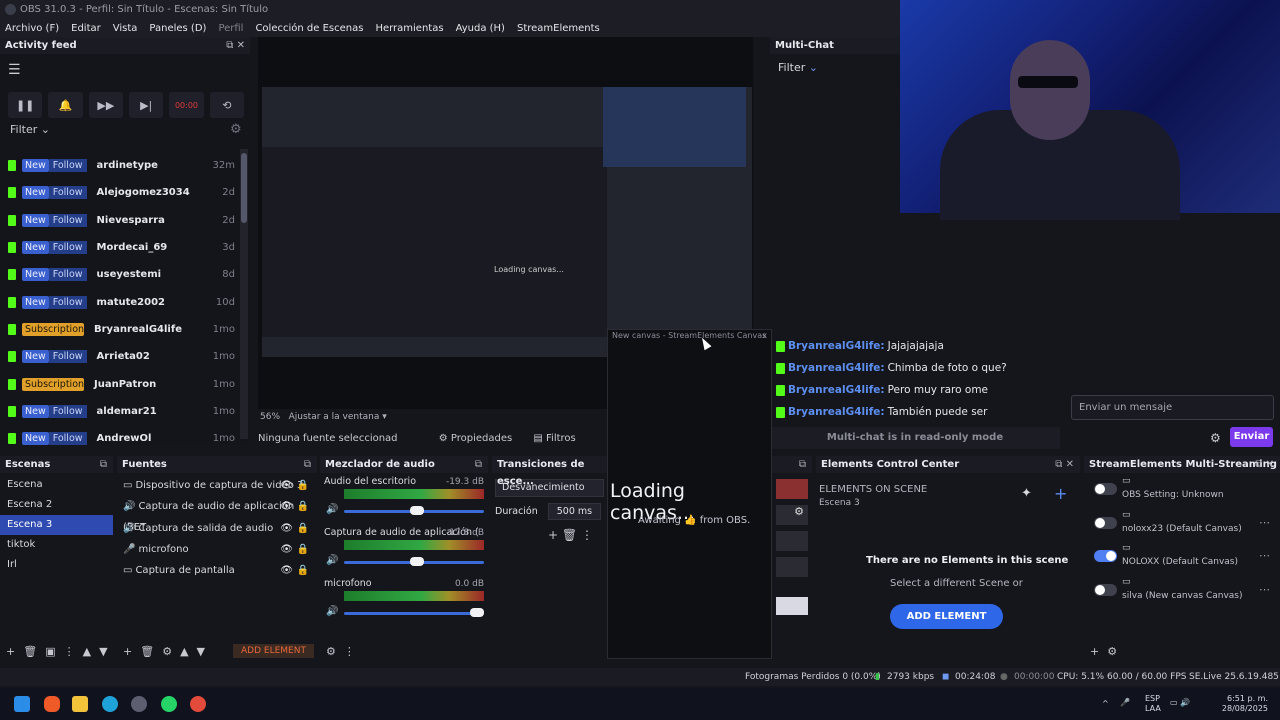  Describe the element at coordinates (146, 105) in the screenshot. I see `next-icon: ▶|` at that location.